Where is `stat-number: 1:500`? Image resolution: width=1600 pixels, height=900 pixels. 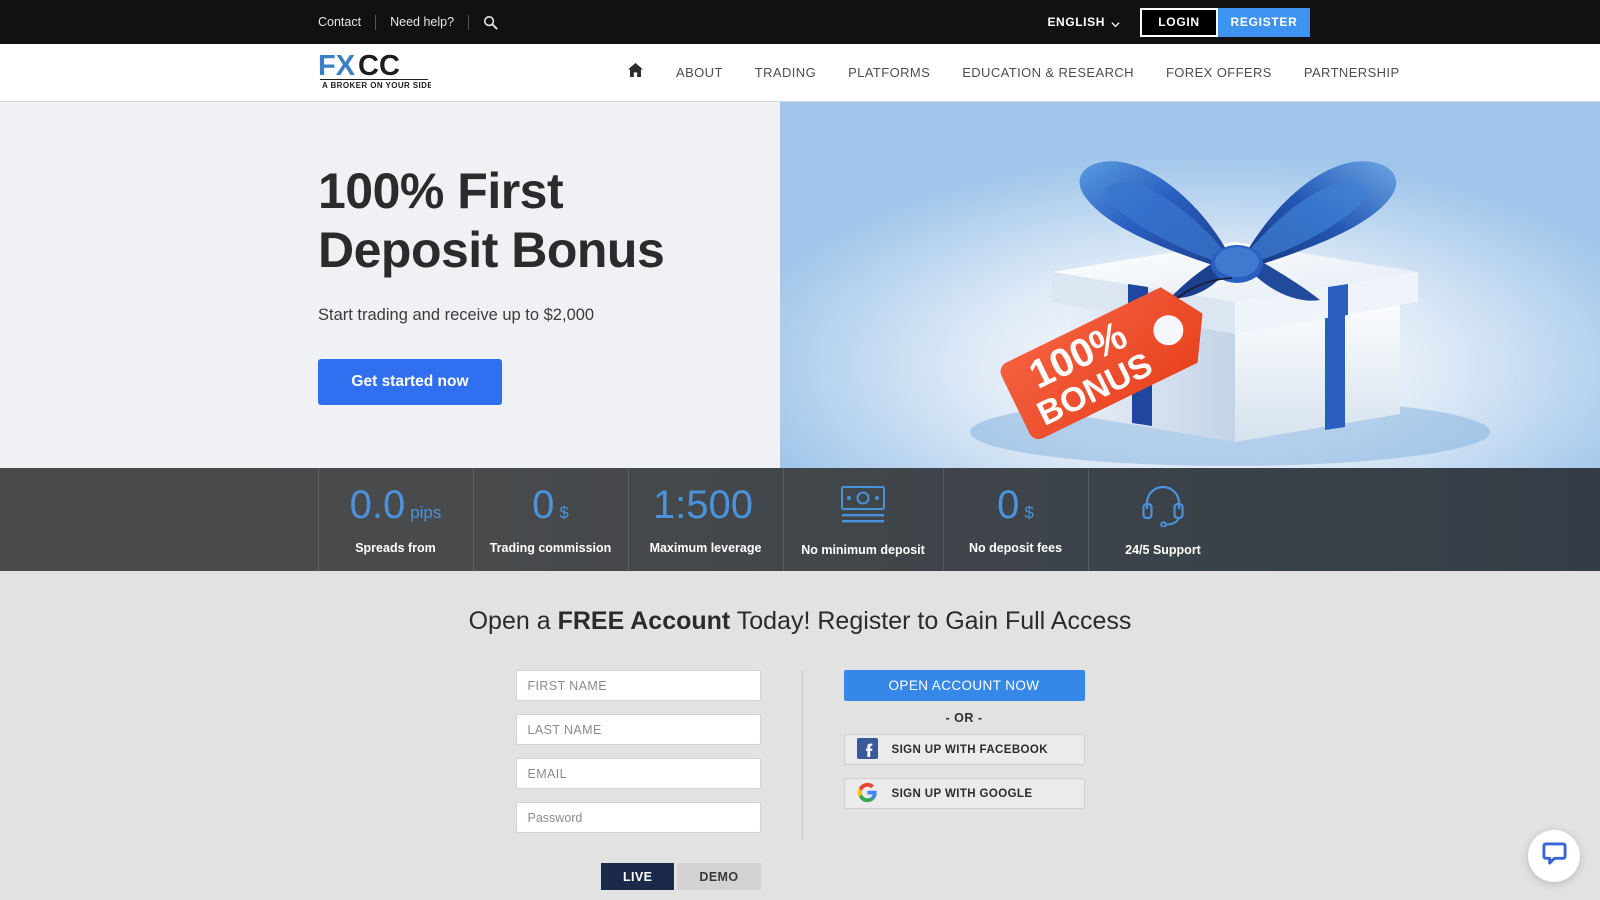 stat-number: 1:500 is located at coordinates (703, 504).